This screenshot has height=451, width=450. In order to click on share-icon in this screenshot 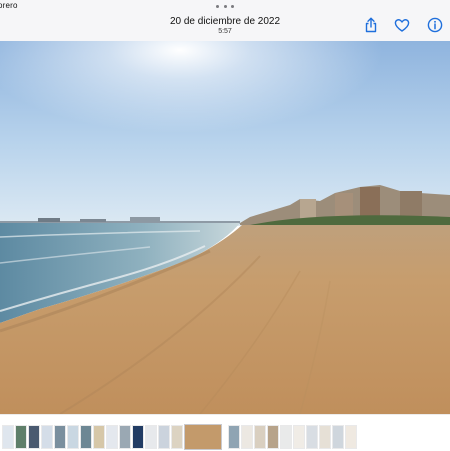, I will do `click(371, 25)`.